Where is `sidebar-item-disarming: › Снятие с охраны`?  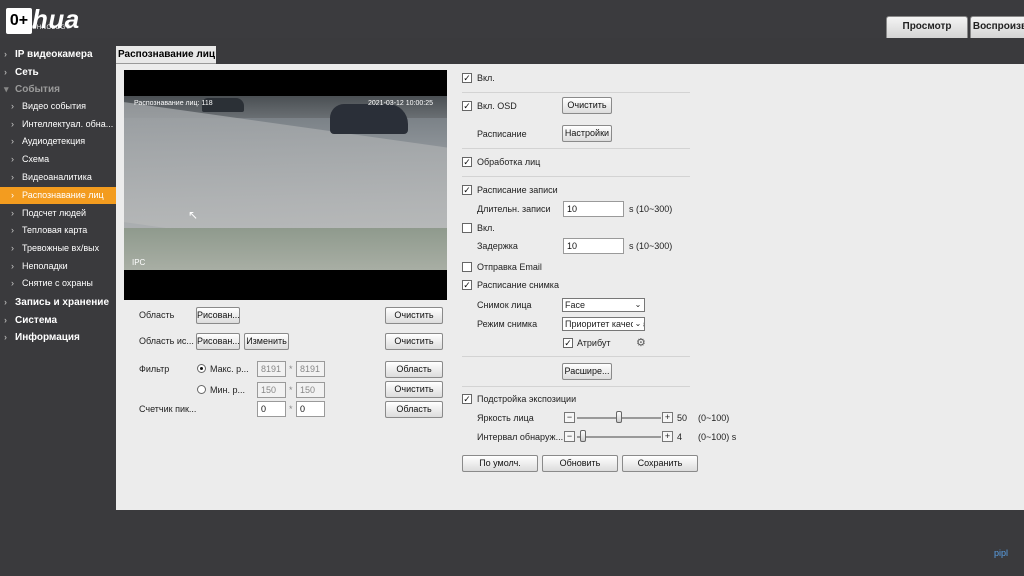 sidebar-item-disarming: › Снятие с охраны is located at coordinates (58, 283).